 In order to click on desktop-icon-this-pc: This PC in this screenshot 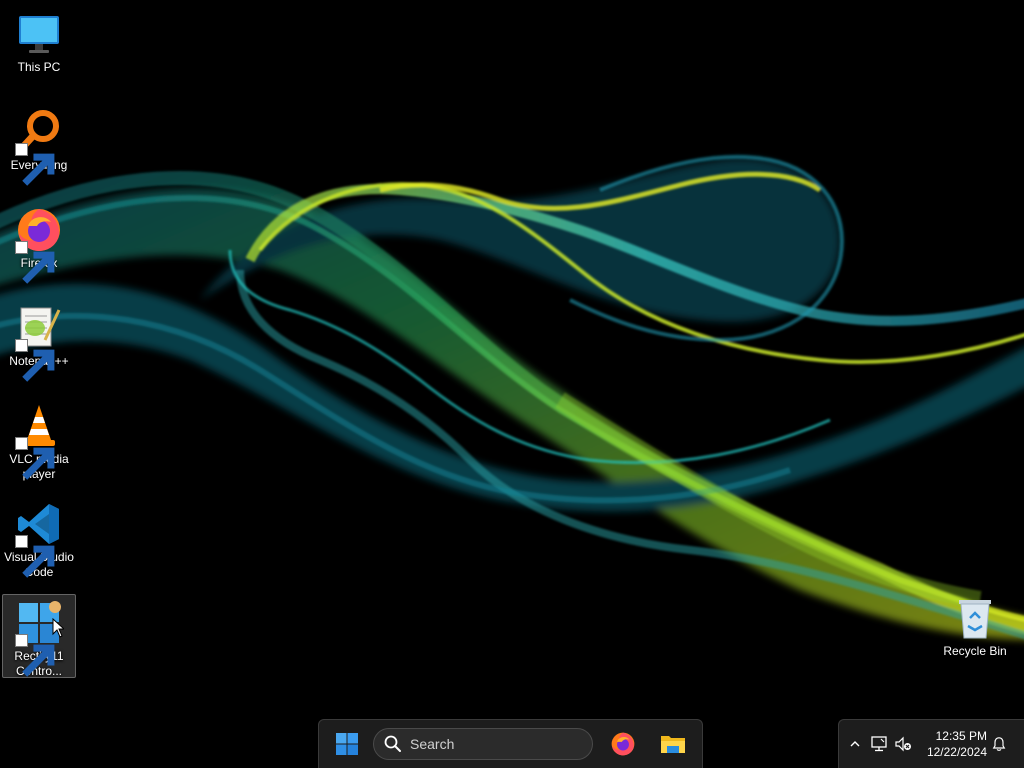, I will do `click(39, 49)`.